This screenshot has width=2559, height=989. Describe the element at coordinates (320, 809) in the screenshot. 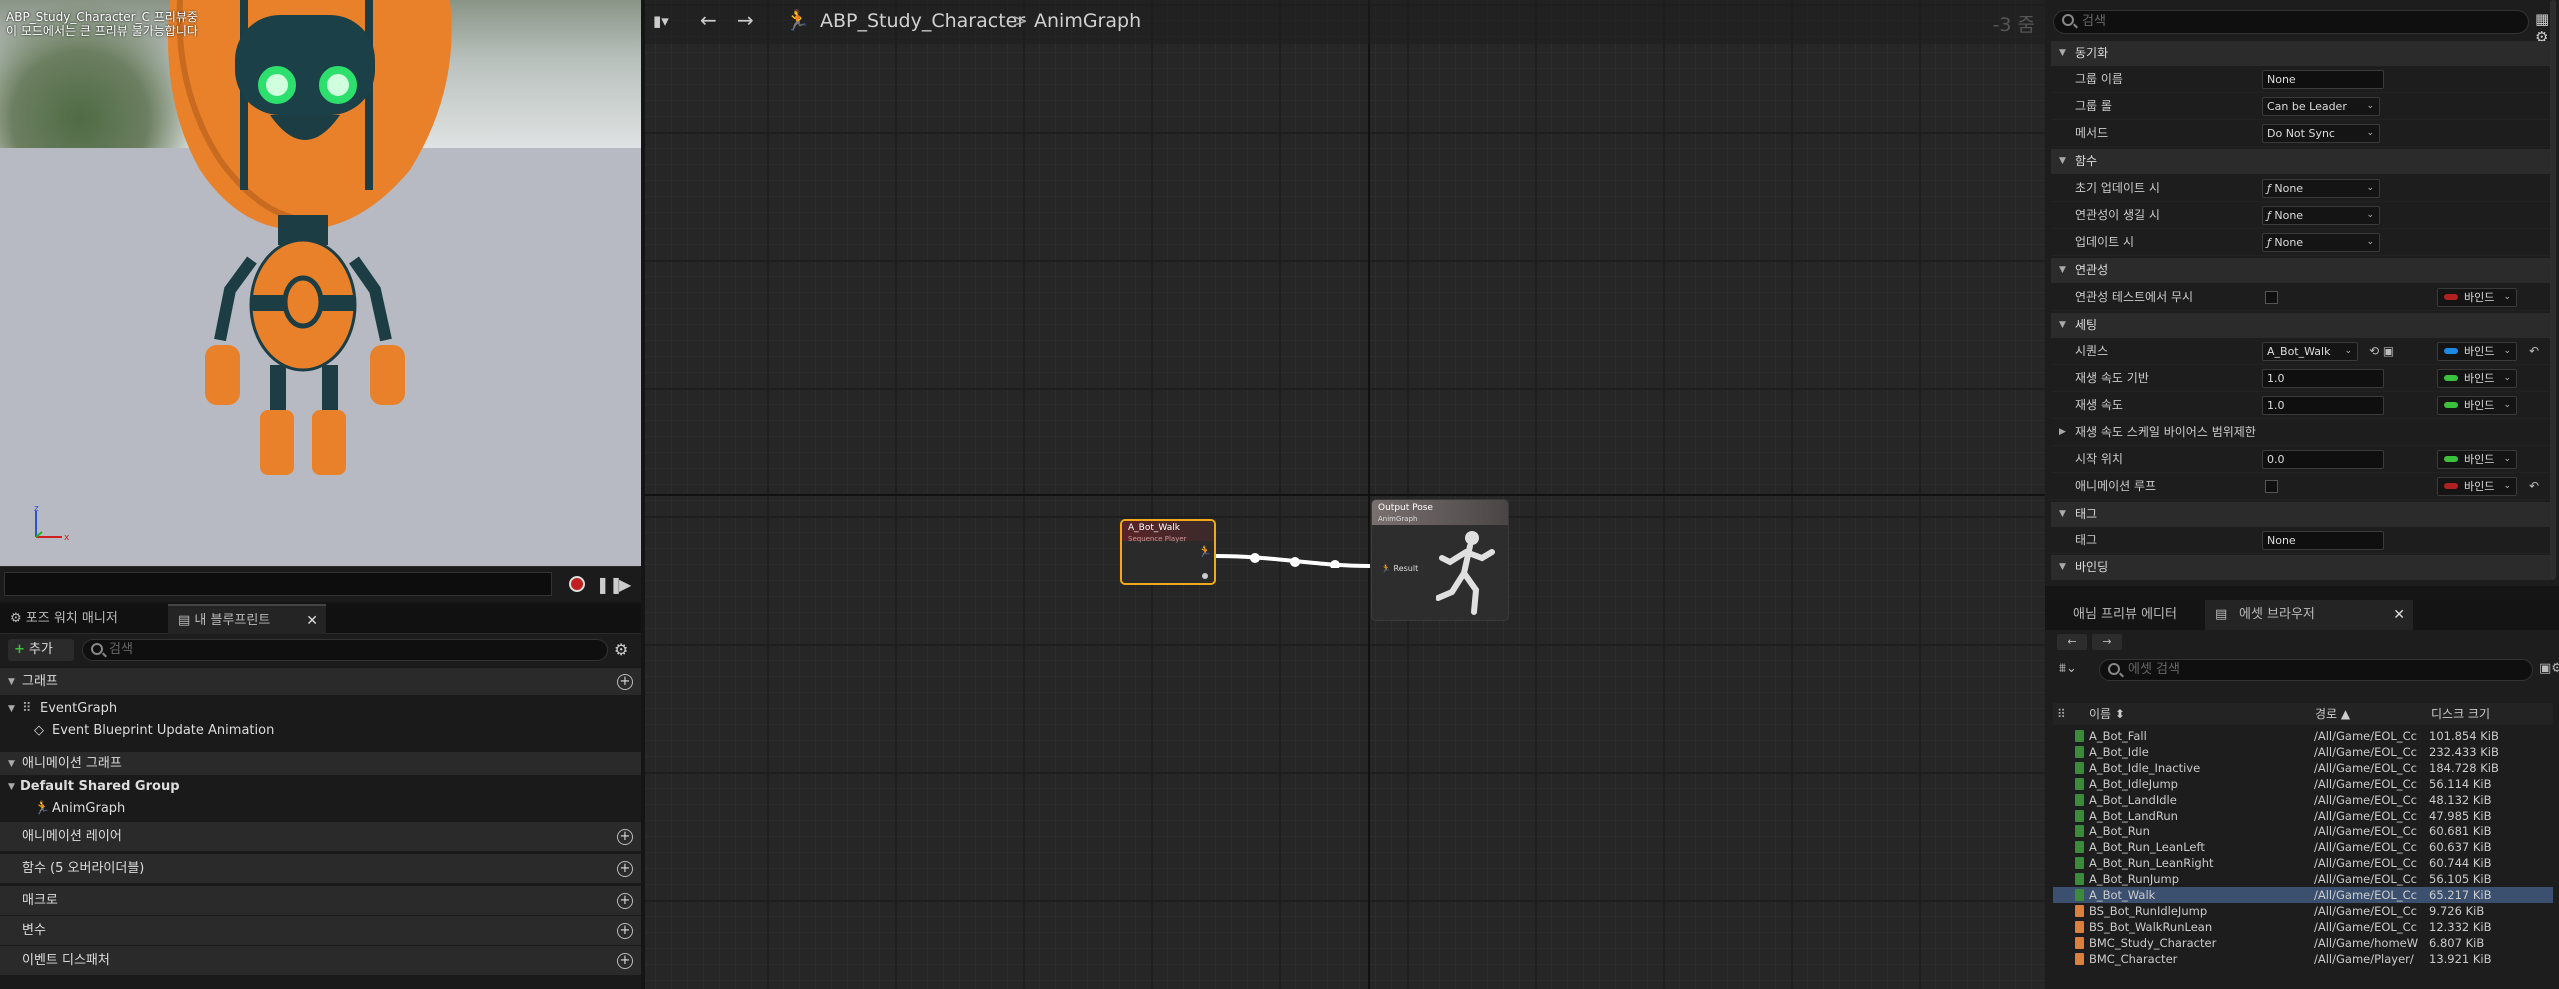

I see `list-item-anim-graph: 🏃 AnimGraph` at that location.